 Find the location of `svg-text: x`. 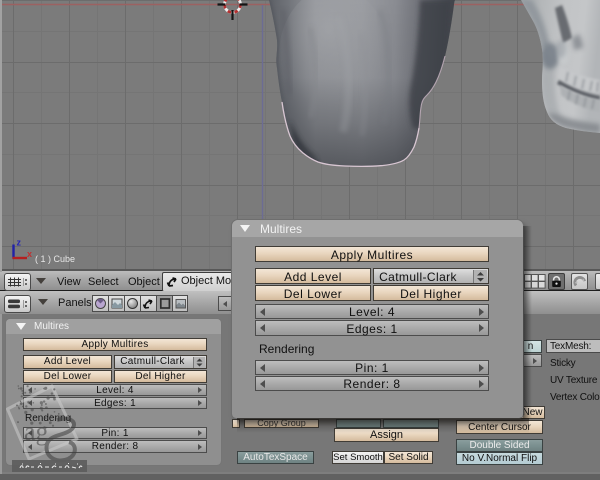

svg-text: x is located at coordinates (29, 254).